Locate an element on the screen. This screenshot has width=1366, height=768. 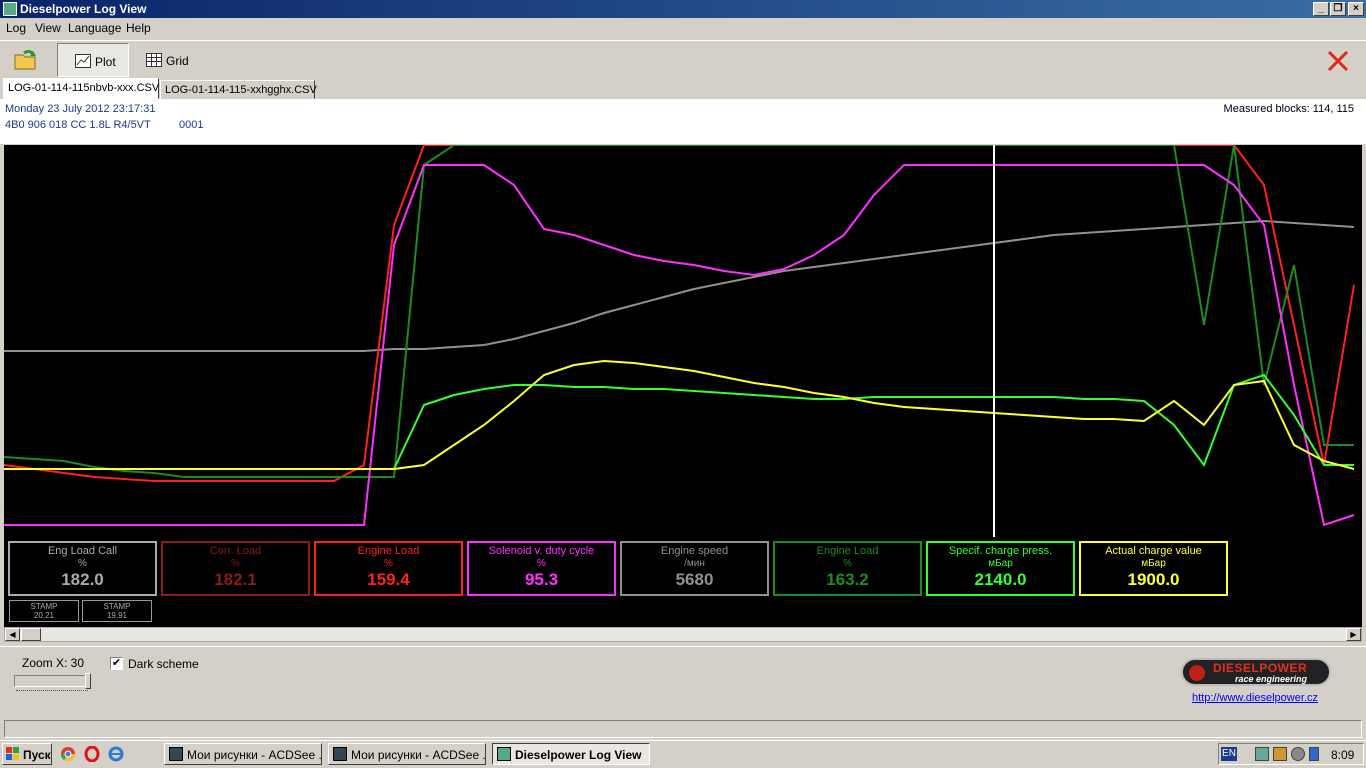
horizontal-scrollbar: ◀ ▶ is located at coordinates (683, 634).